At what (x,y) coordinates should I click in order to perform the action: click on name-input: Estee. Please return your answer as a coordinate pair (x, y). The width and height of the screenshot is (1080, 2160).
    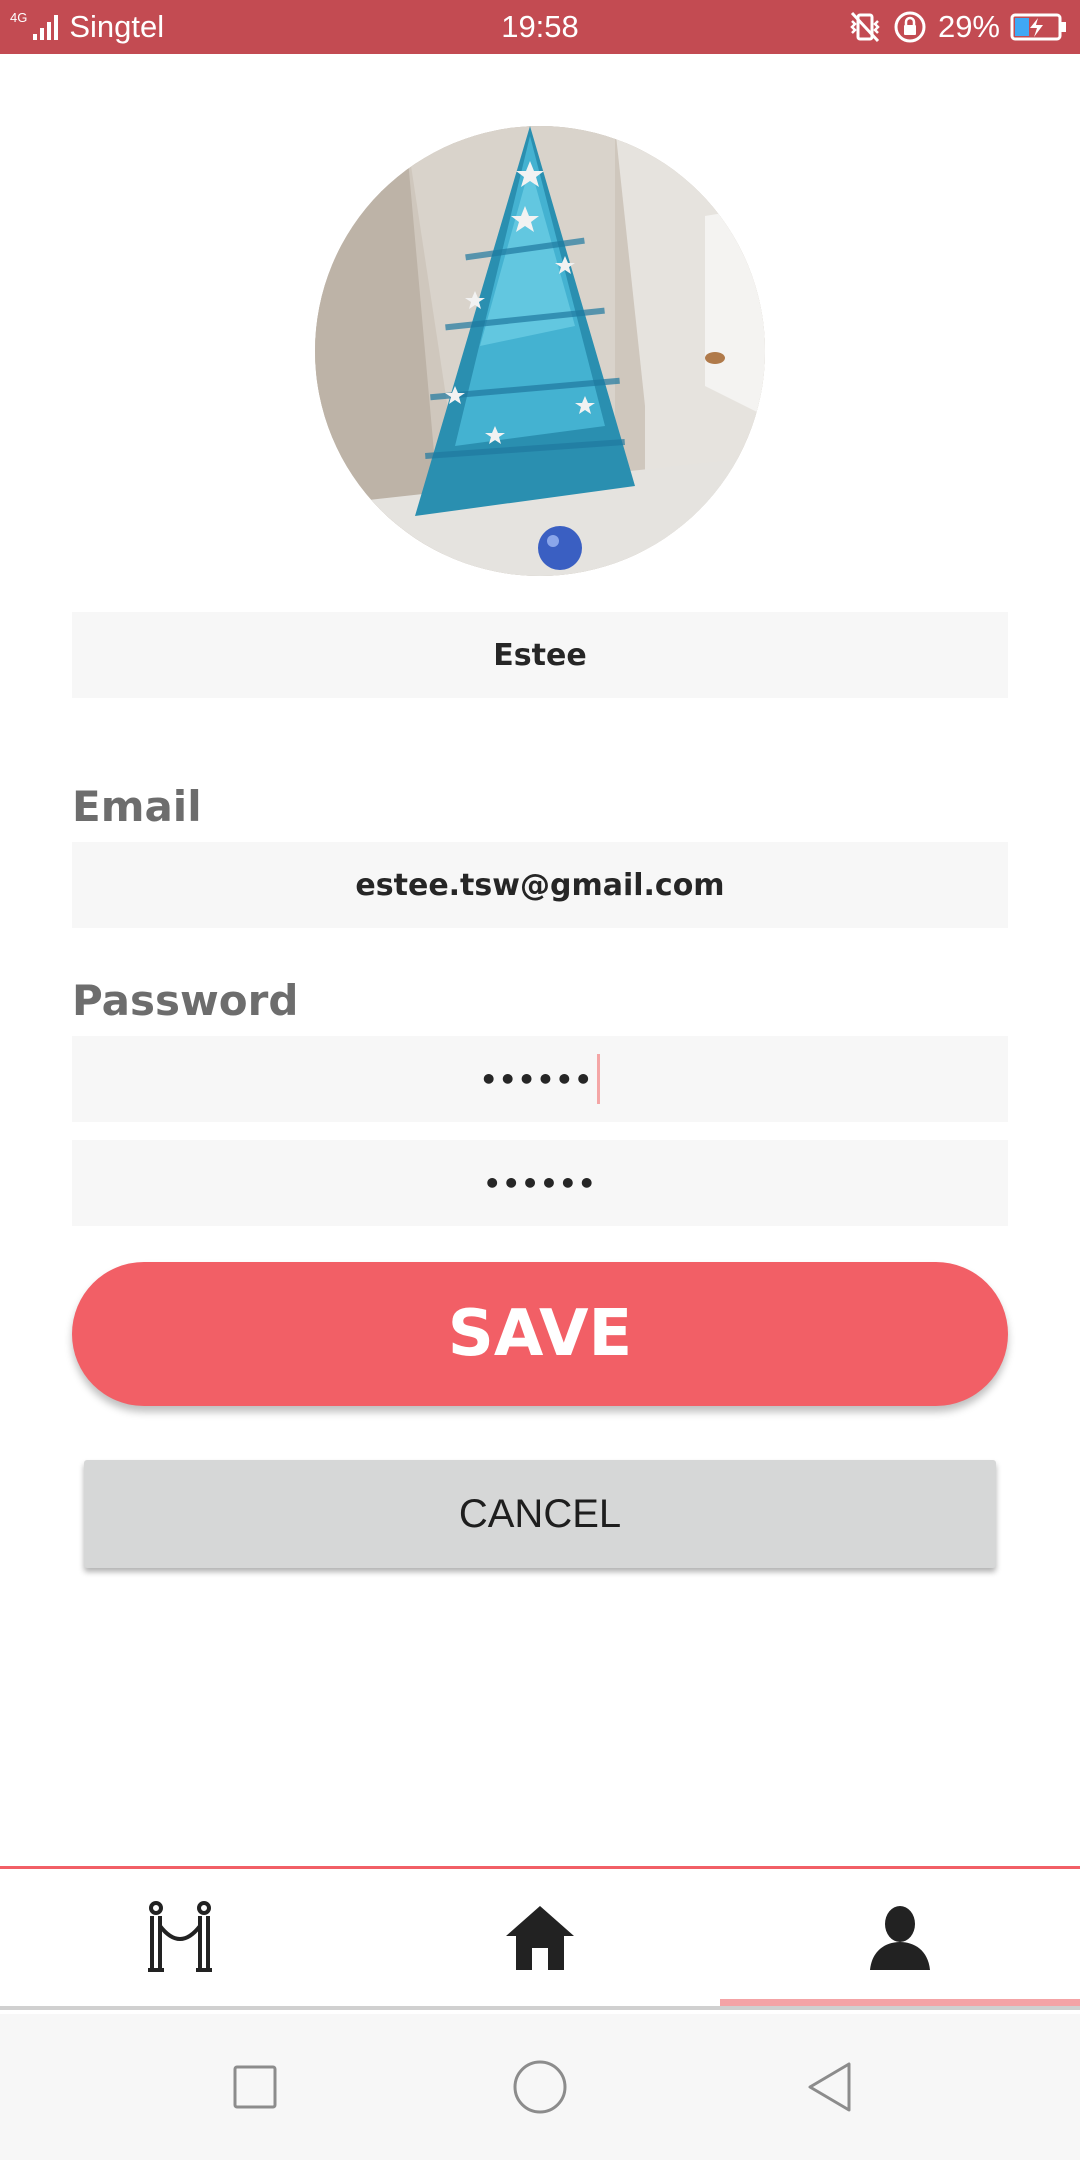
    Looking at the image, I should click on (540, 655).